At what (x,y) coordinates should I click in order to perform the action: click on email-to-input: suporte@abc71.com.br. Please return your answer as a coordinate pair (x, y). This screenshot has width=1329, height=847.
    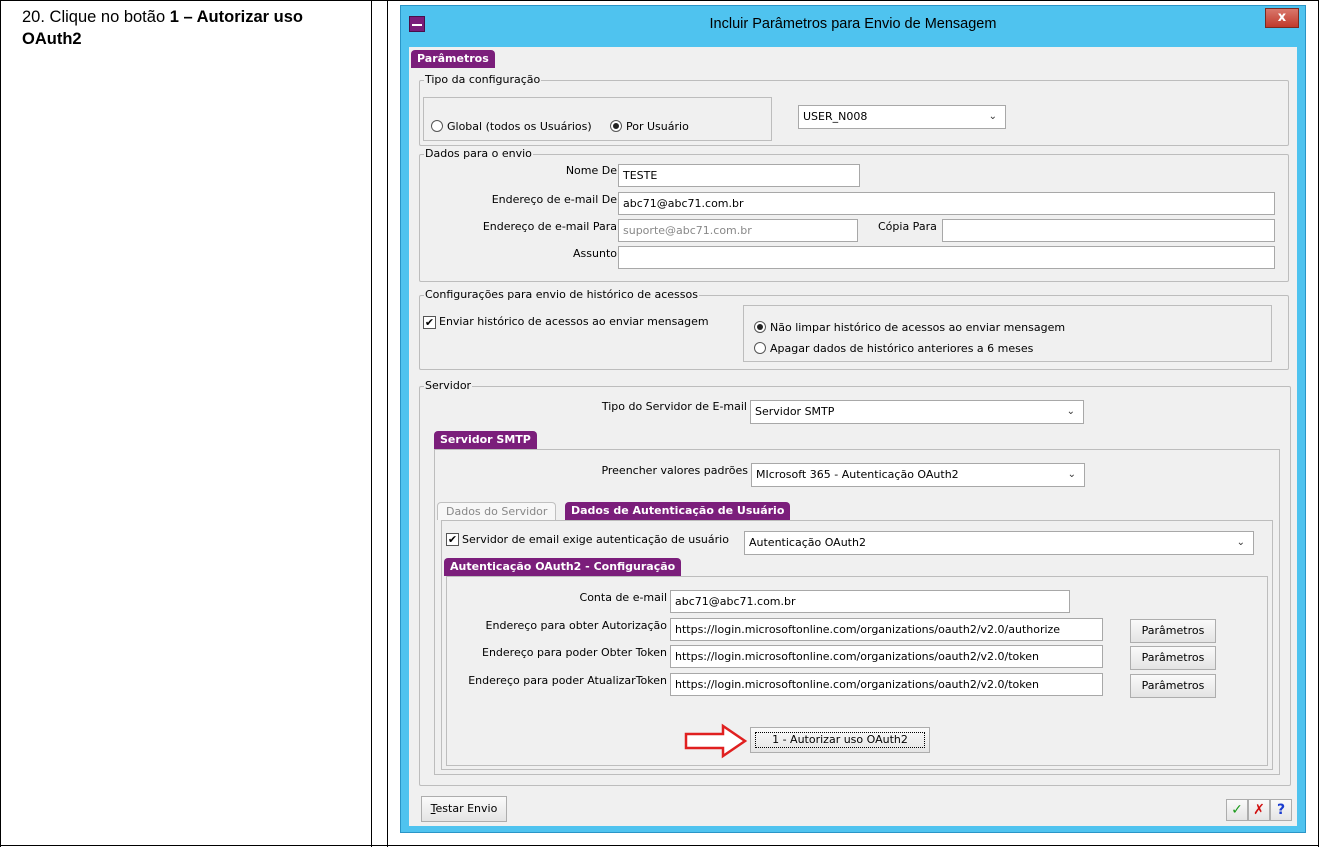
    Looking at the image, I should click on (738, 230).